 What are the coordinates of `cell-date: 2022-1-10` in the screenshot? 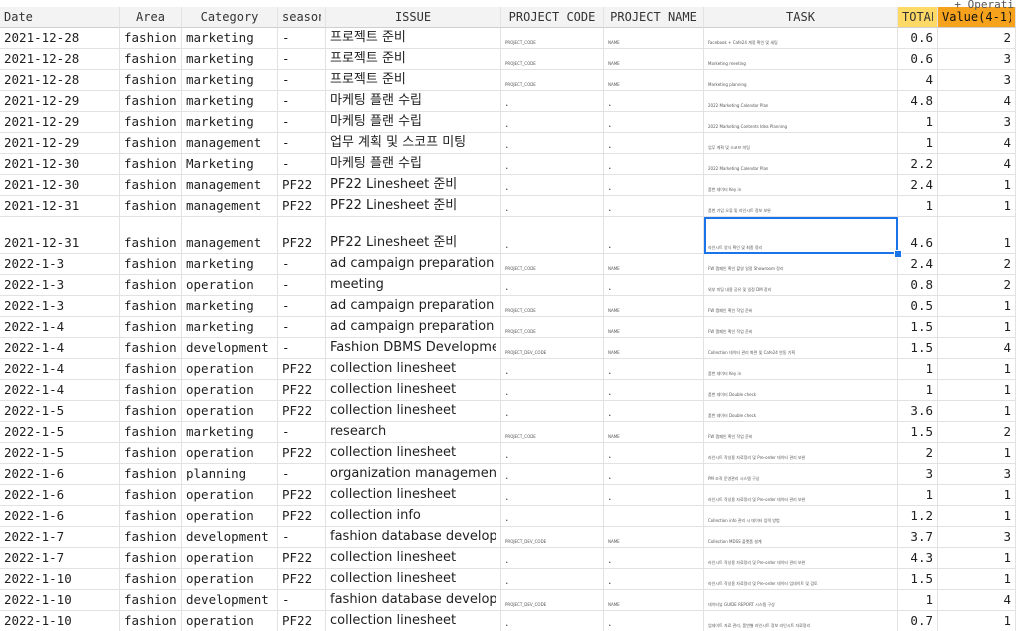 It's located at (60, 579).